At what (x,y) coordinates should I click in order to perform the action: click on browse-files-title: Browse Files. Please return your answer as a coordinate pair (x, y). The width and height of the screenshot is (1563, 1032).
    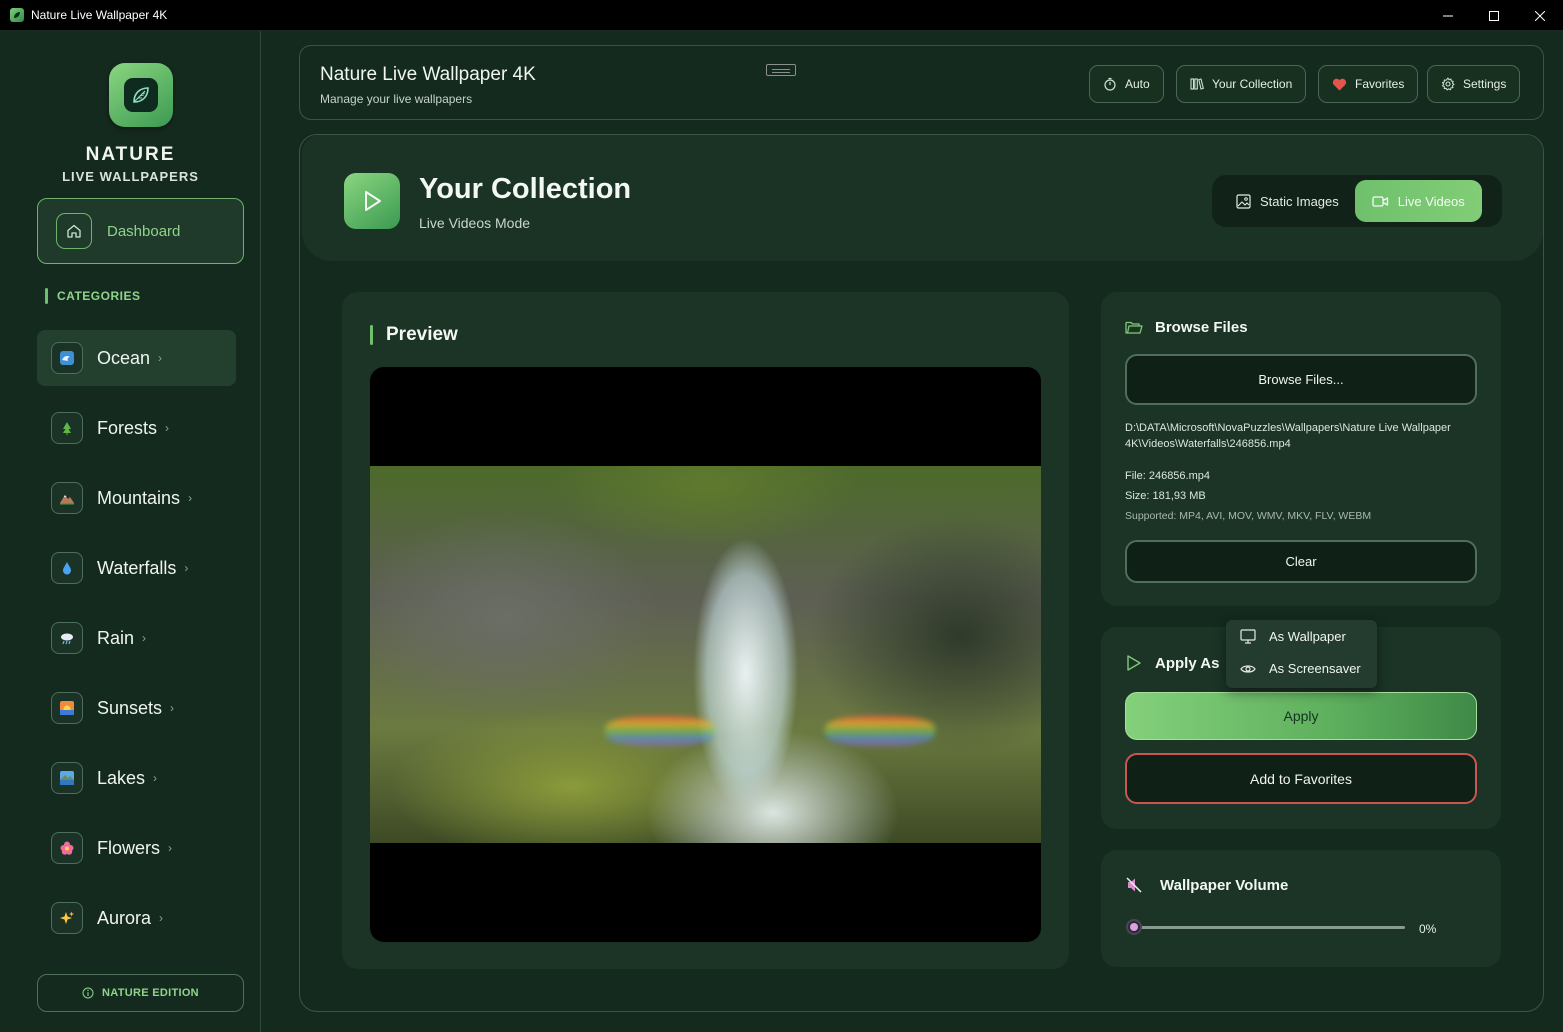
    Looking at the image, I should click on (1201, 327).